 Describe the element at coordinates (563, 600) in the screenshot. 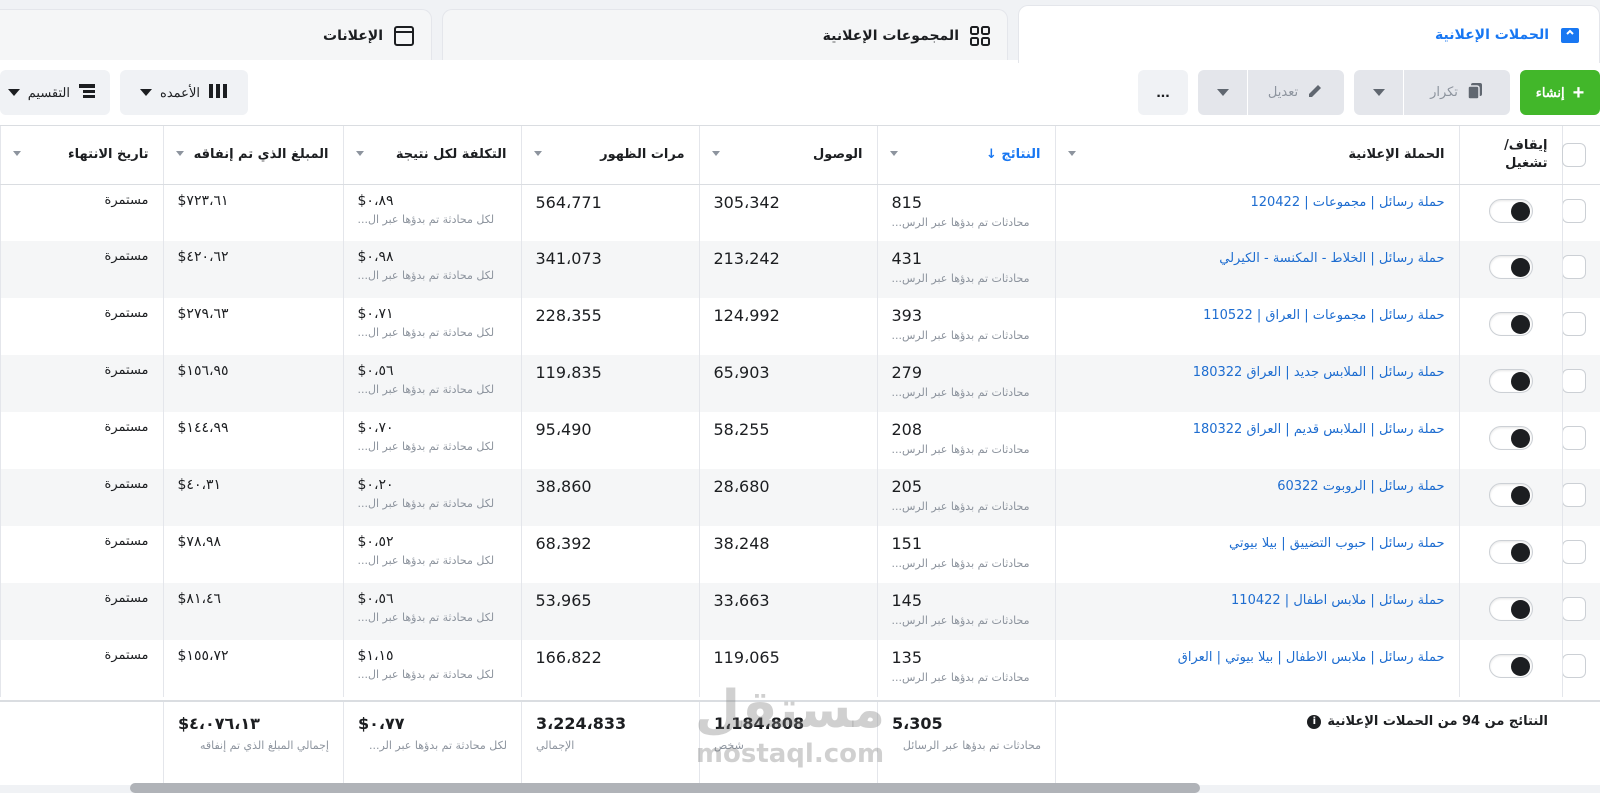

I see `impressions-value: 53،965` at that location.